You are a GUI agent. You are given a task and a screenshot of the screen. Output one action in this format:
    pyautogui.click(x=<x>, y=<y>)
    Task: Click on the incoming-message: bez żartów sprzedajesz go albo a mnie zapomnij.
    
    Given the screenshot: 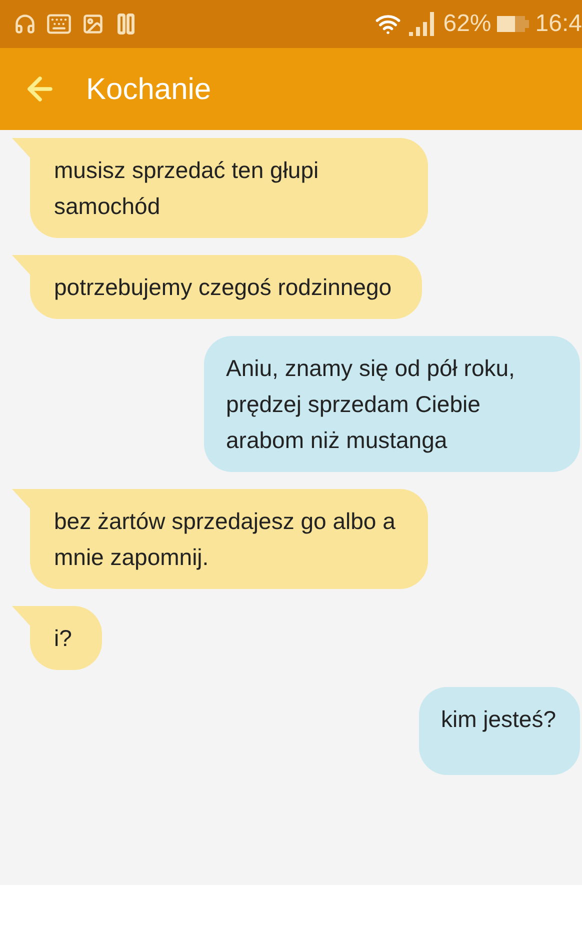 What is the action you would take?
    pyautogui.click(x=229, y=539)
    